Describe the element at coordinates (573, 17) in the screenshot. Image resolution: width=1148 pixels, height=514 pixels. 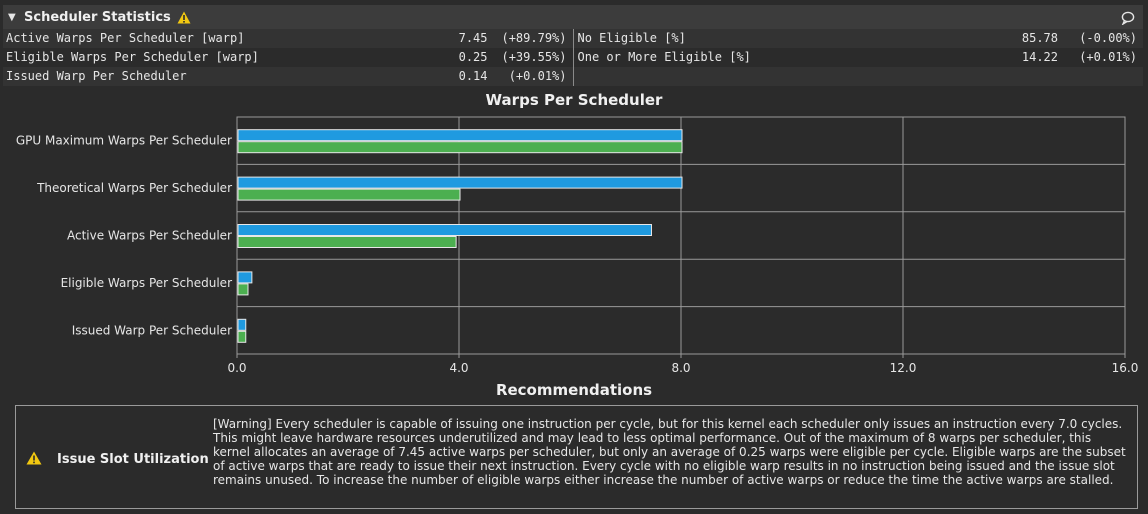
I see `section-header: ▼ Scheduler Statistics` at that location.